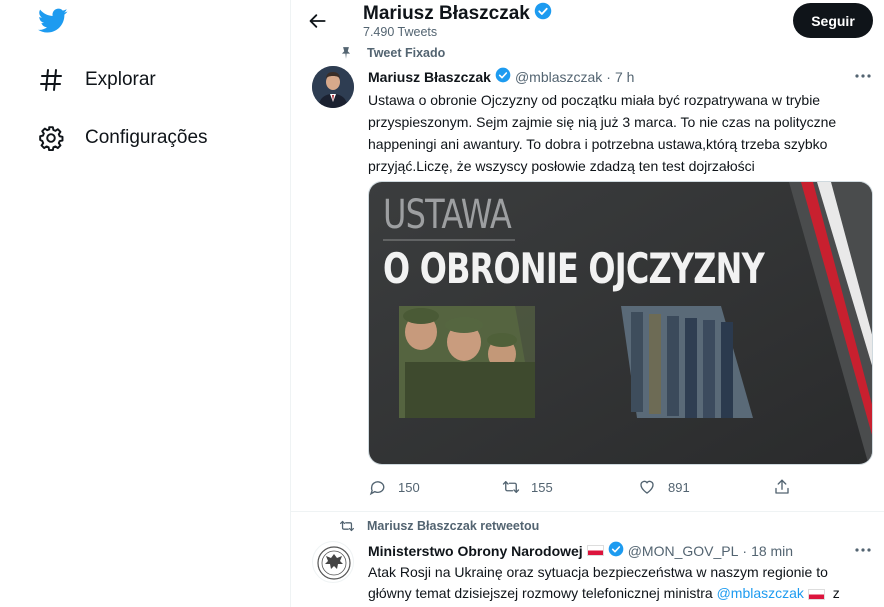 The height and width of the screenshot is (607, 884). I want to click on heart-icon, so click(647, 487).